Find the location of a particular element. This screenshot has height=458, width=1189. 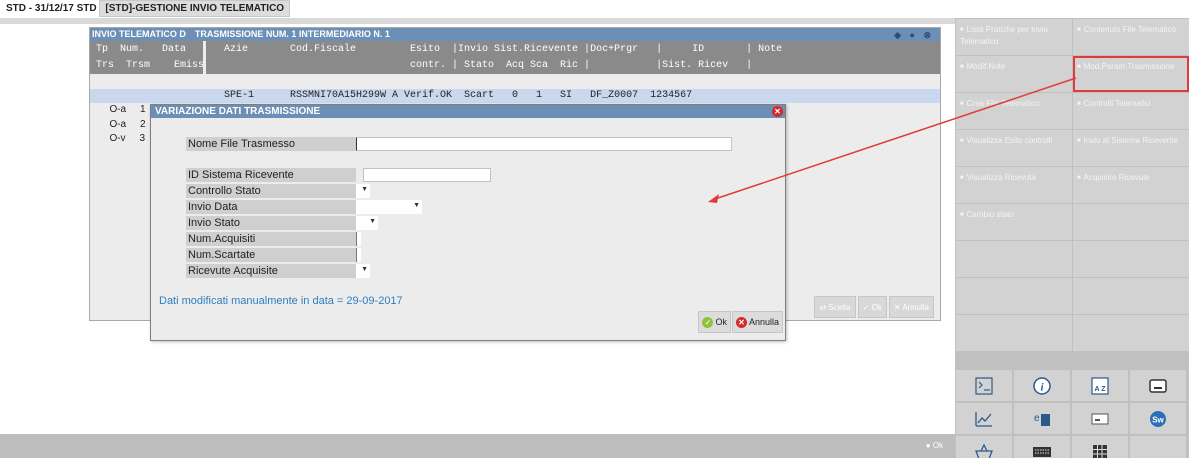

chart-icon is located at coordinates (983, 419).